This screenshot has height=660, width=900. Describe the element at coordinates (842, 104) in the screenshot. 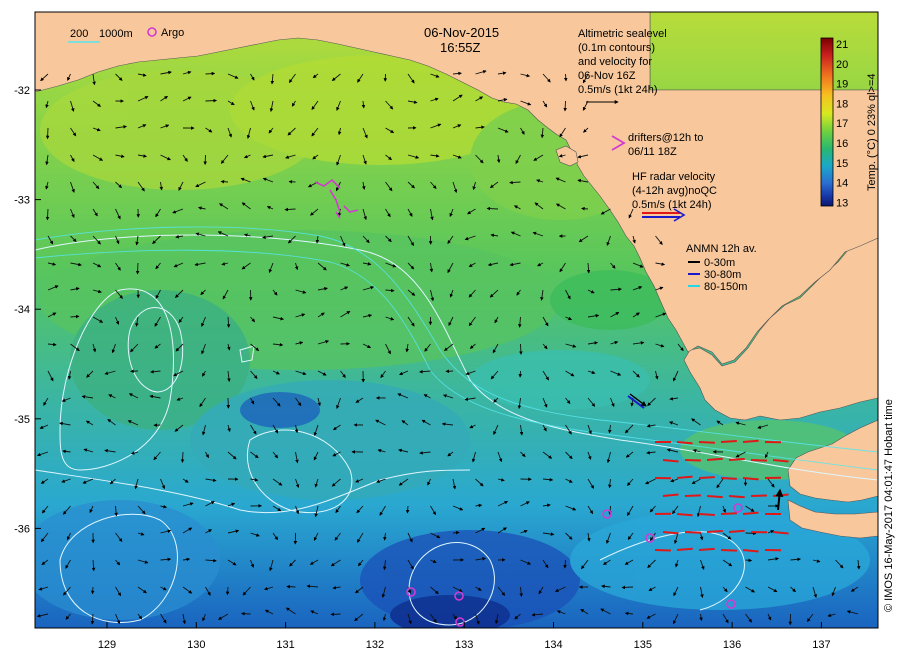

I see `colorbar-tick-label: 18` at that location.